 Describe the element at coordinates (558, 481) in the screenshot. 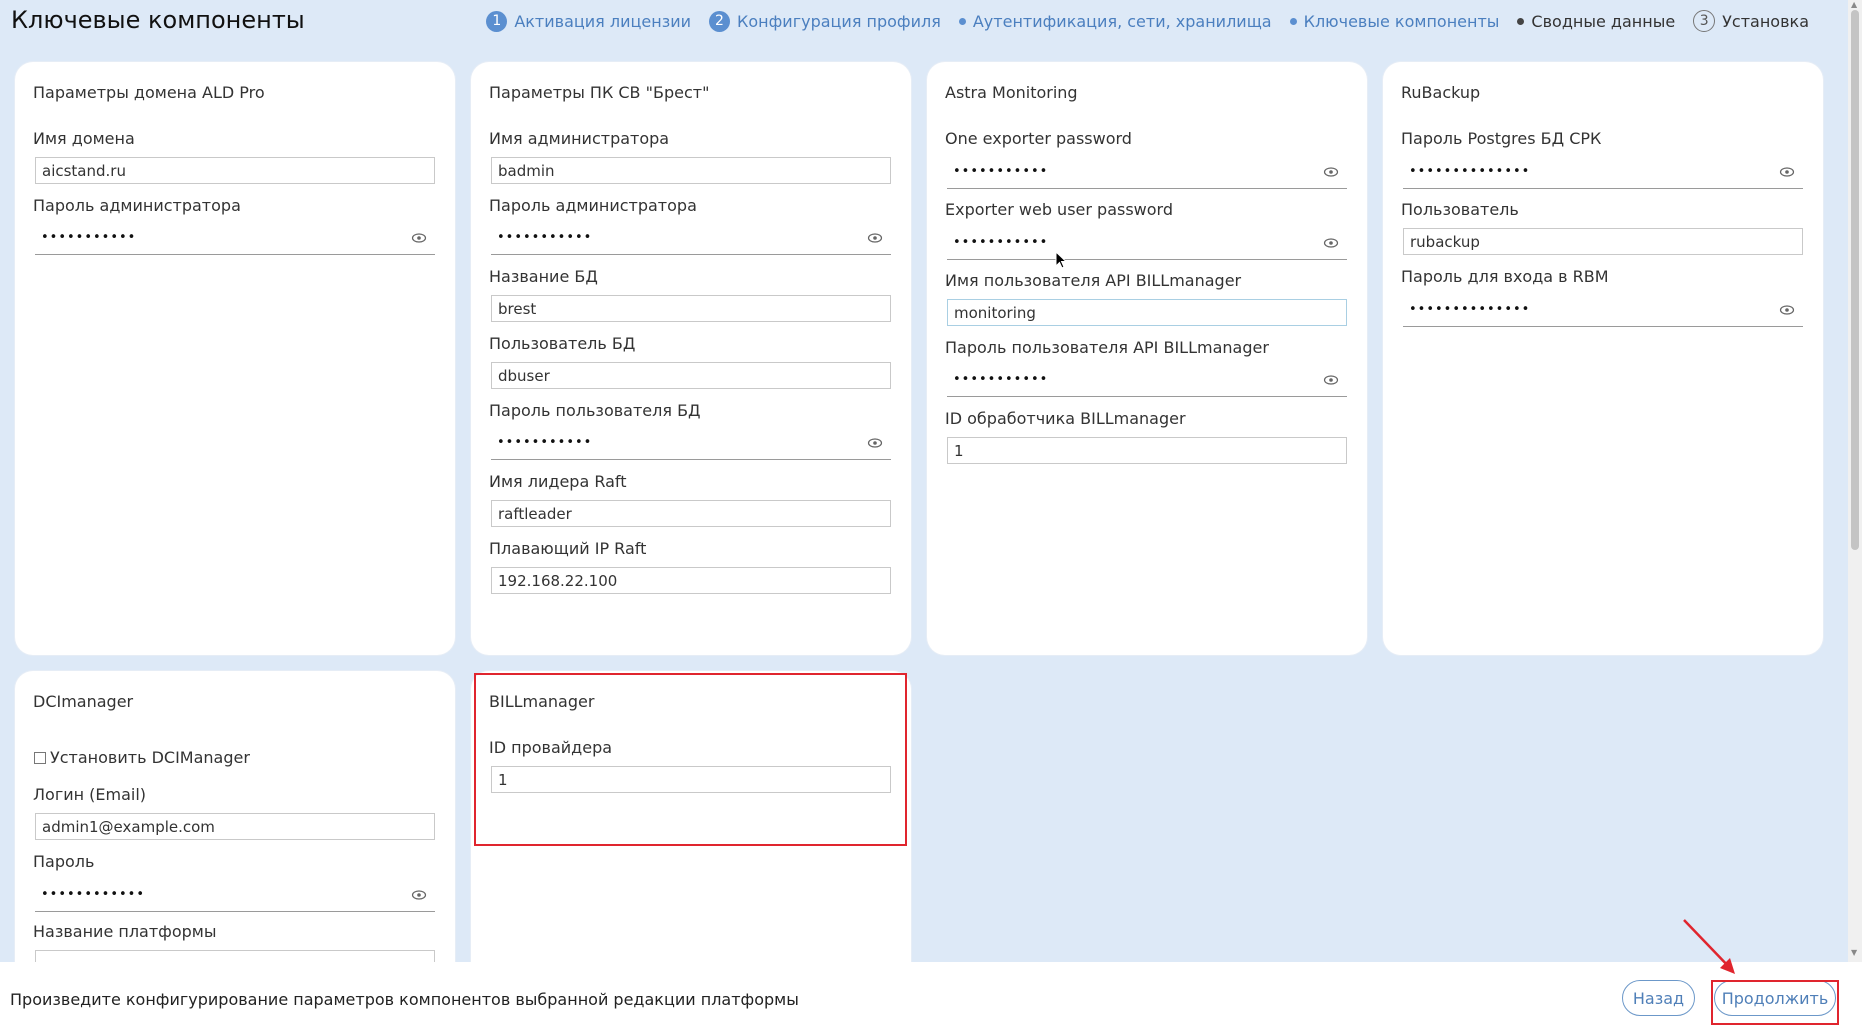

I see `raft-leader-label: Имя лидера Raft` at that location.